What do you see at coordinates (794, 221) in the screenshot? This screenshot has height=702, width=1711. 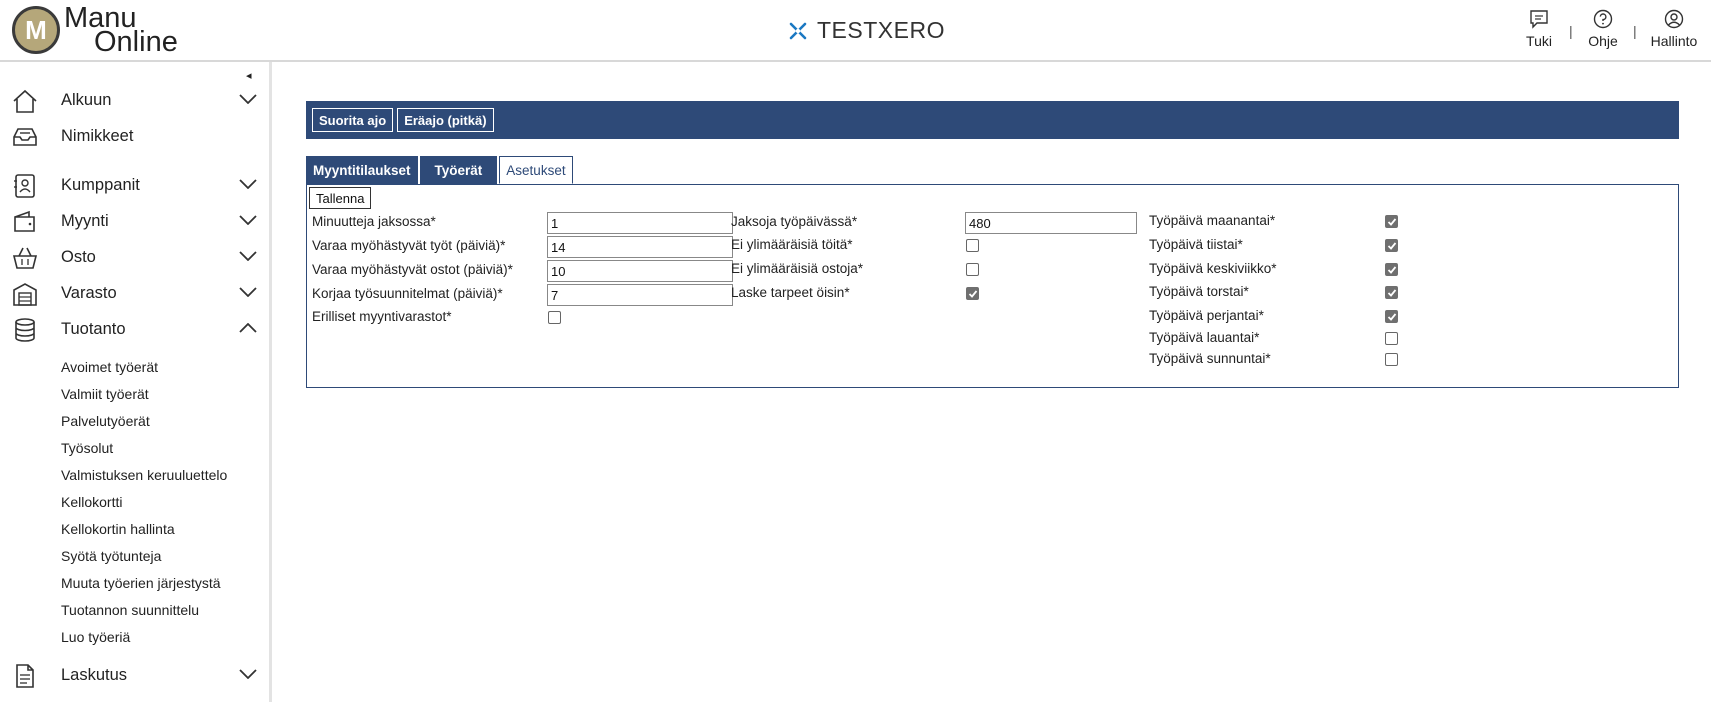 I see `field-label: Jaksoja työpäivässä*` at bounding box center [794, 221].